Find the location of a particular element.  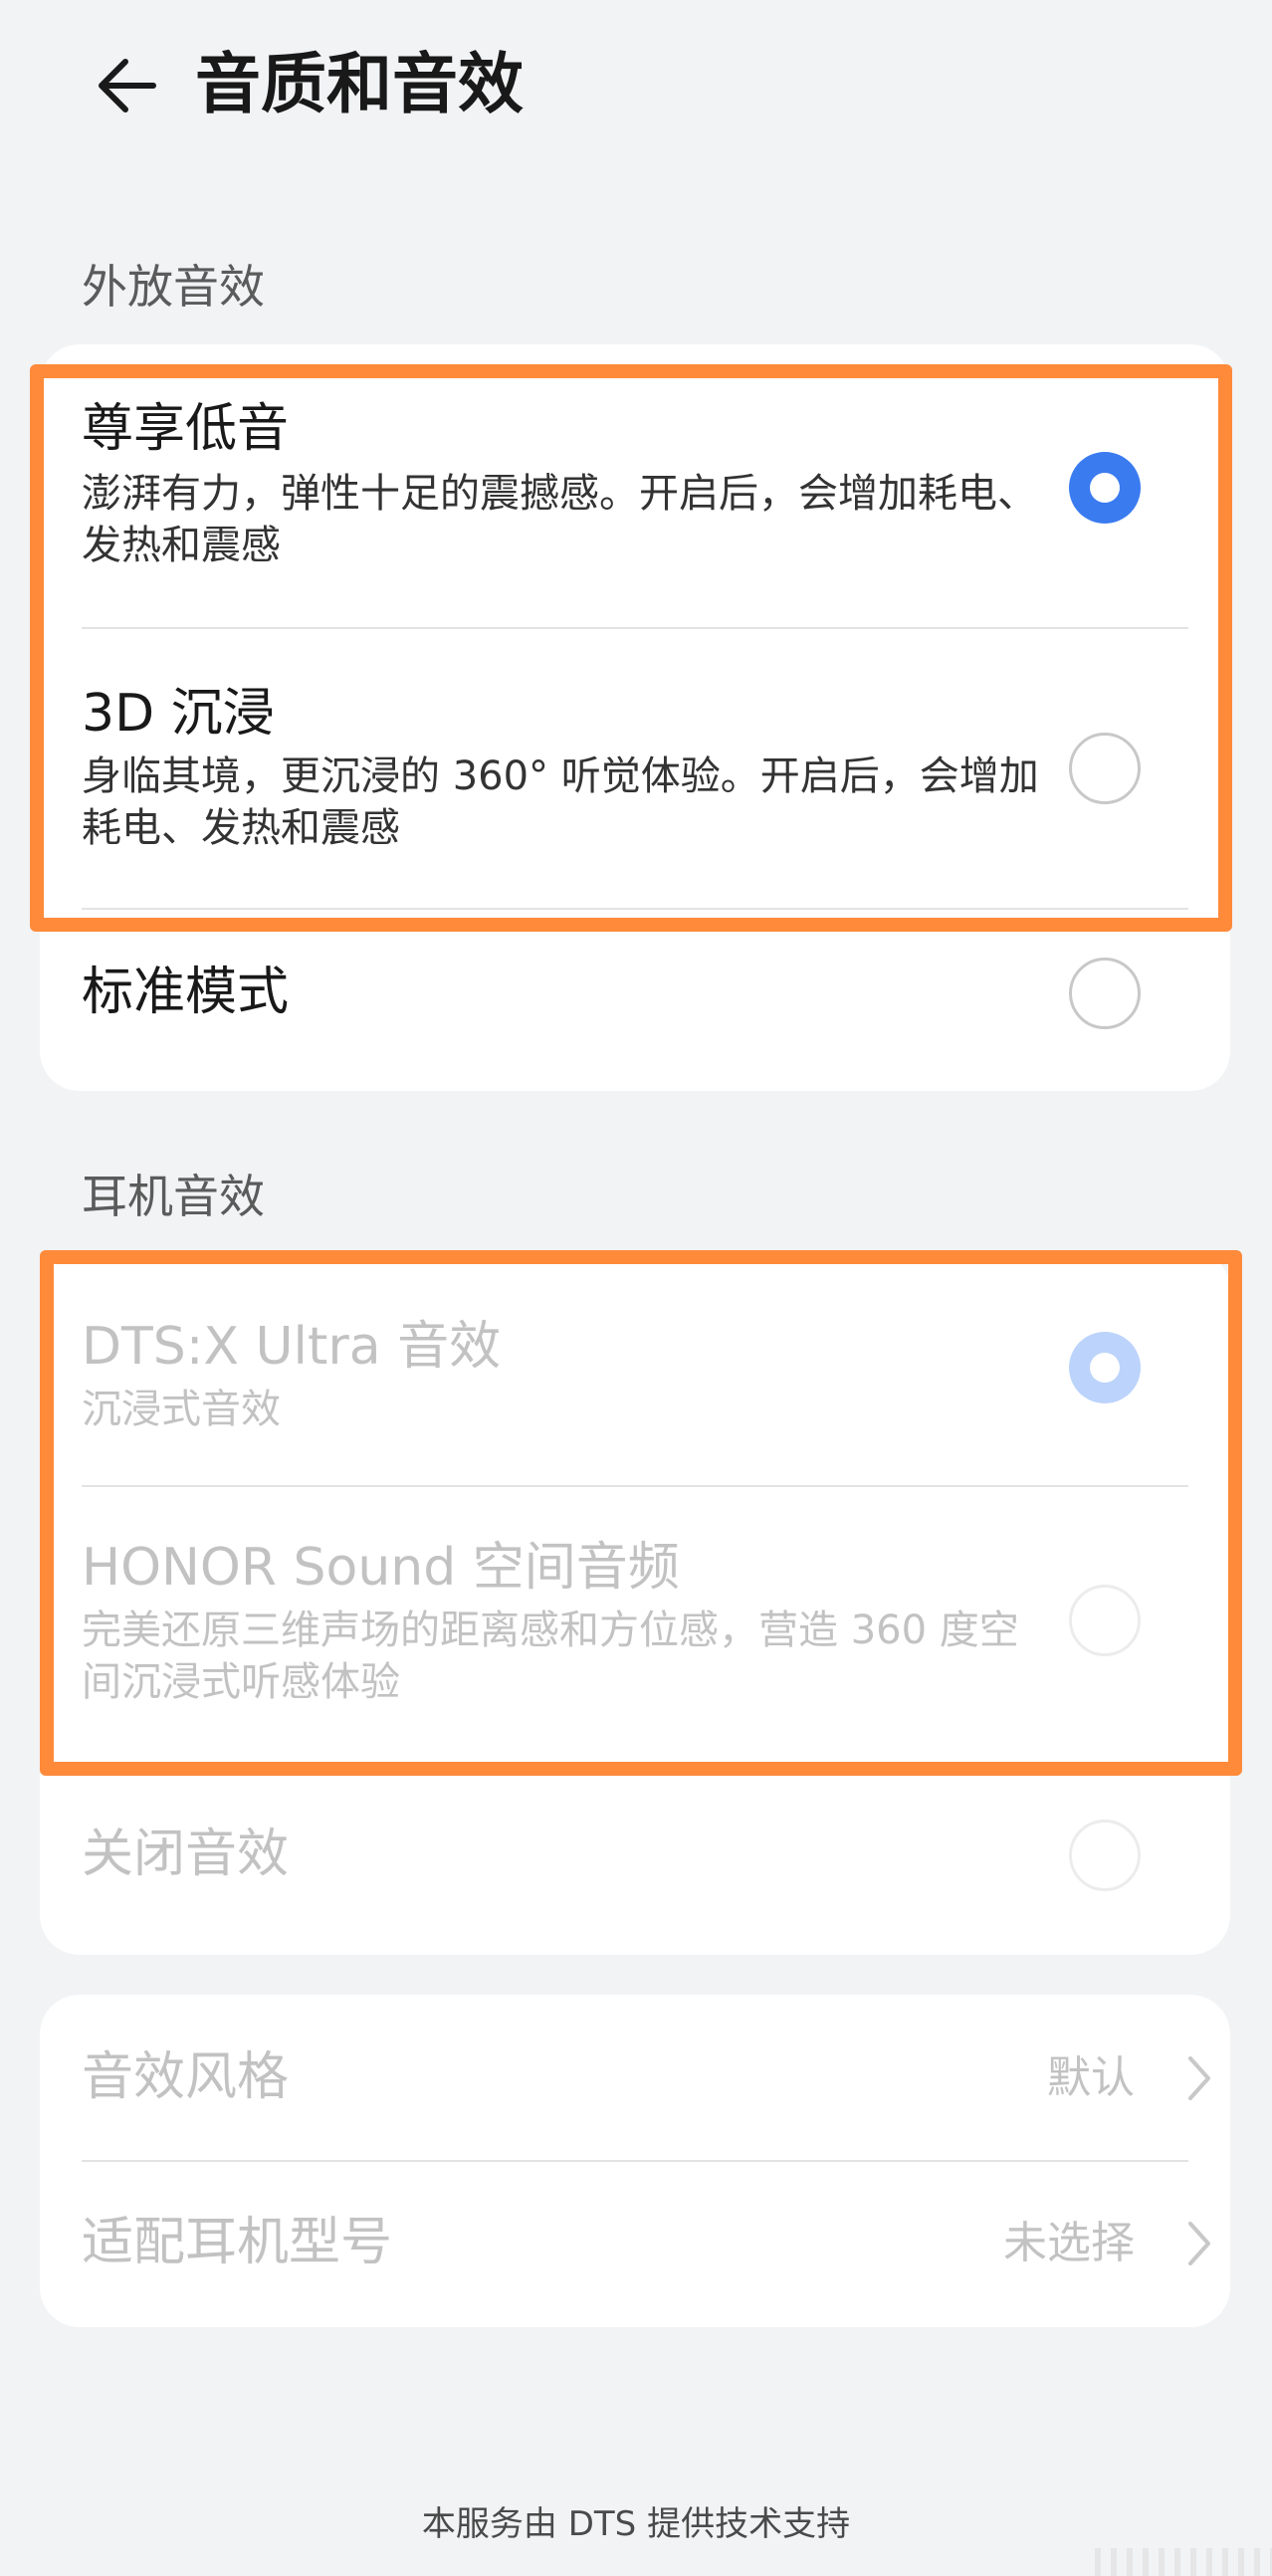

section-label-headphone: 耳机音效 is located at coordinates (174, 1196).